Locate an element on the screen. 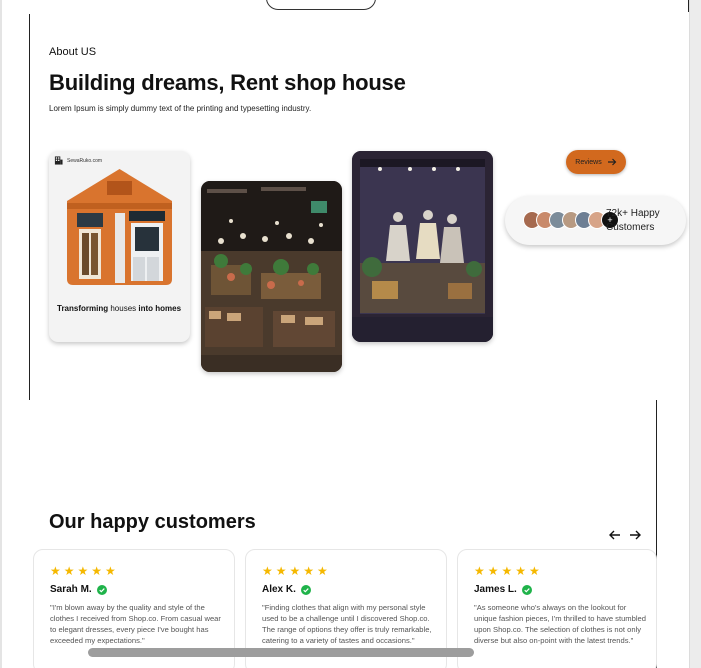  reviewer: Sarah M. is located at coordinates (78, 589).